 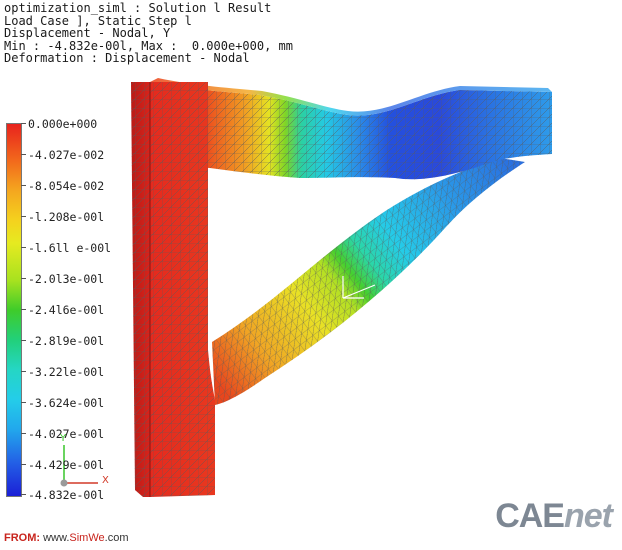 I want to click on legend-tick-label: -2.4l6e-00l, so click(x=66, y=310).